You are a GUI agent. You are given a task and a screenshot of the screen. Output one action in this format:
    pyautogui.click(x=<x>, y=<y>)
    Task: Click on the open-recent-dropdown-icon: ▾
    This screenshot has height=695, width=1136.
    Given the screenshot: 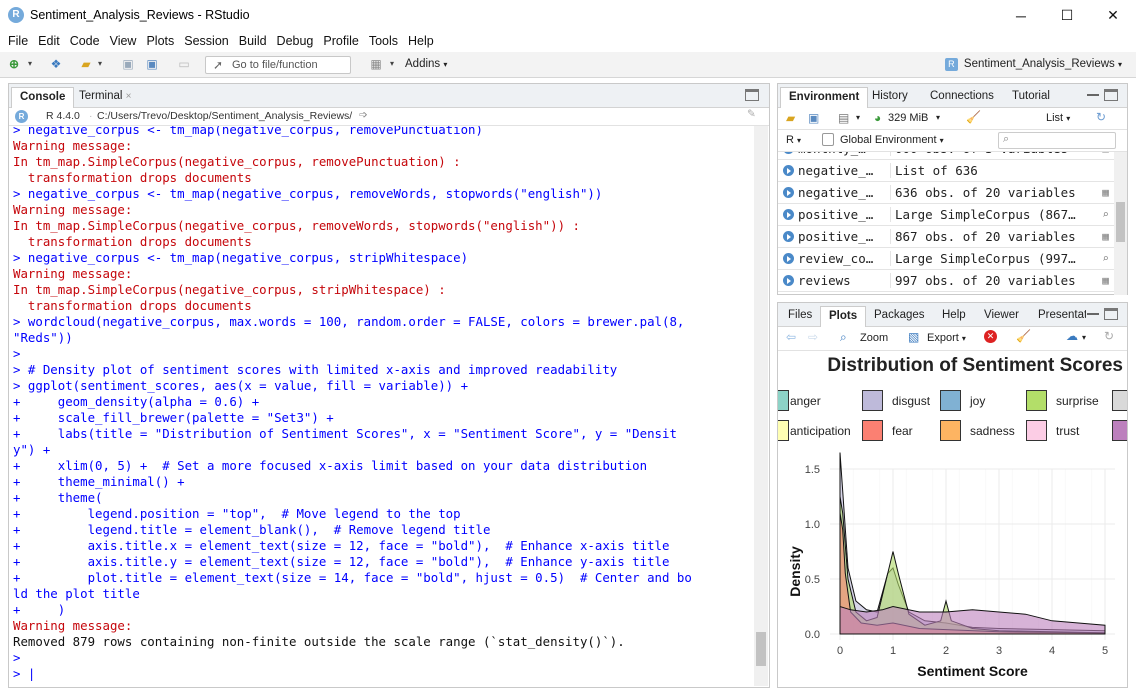 What is the action you would take?
    pyautogui.click(x=100, y=63)
    